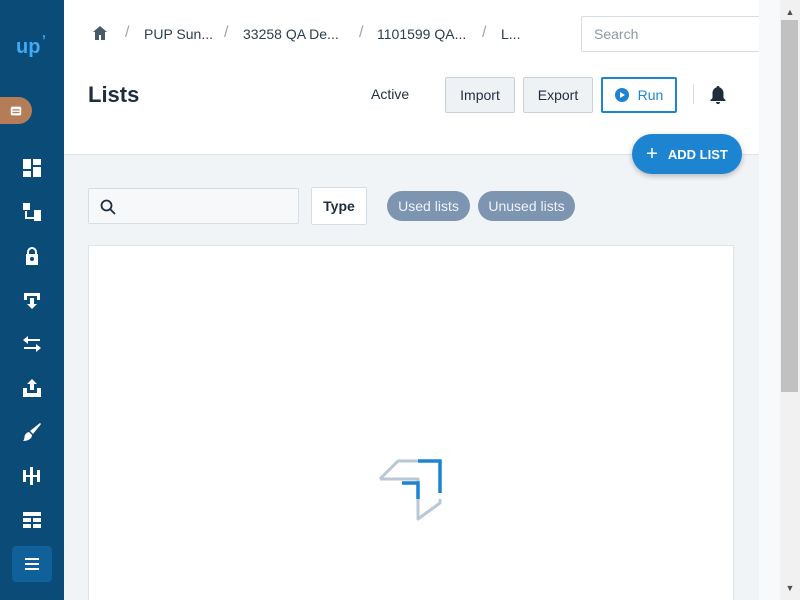  What do you see at coordinates (339, 206) in the screenshot?
I see `type-filter-button: Type` at bounding box center [339, 206].